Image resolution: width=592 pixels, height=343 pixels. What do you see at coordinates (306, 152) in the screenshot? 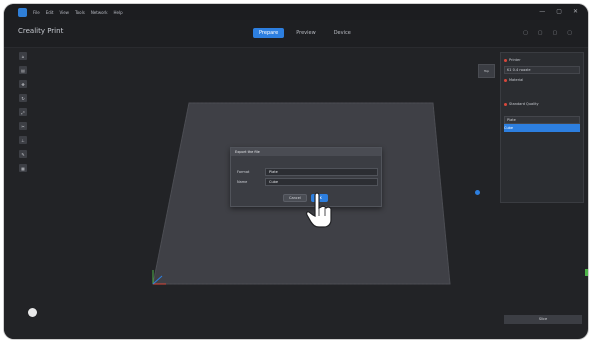
I see `dialog-title: Export the file` at bounding box center [306, 152].